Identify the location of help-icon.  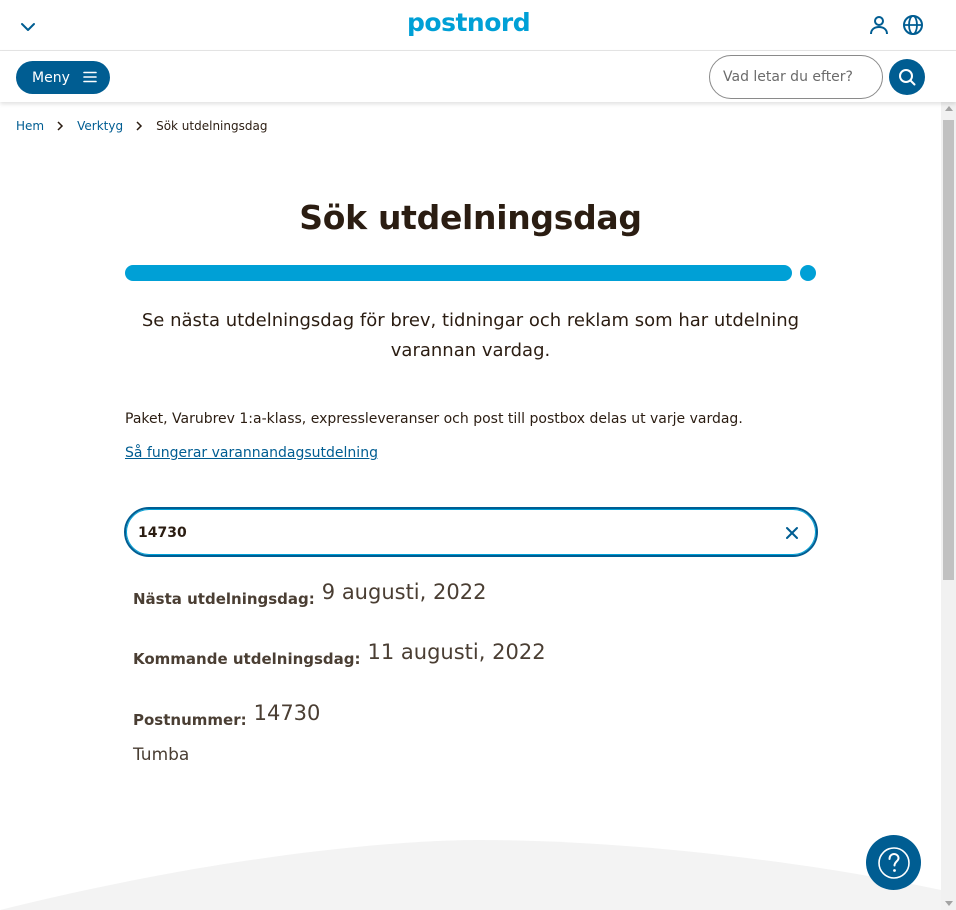
(893, 862).